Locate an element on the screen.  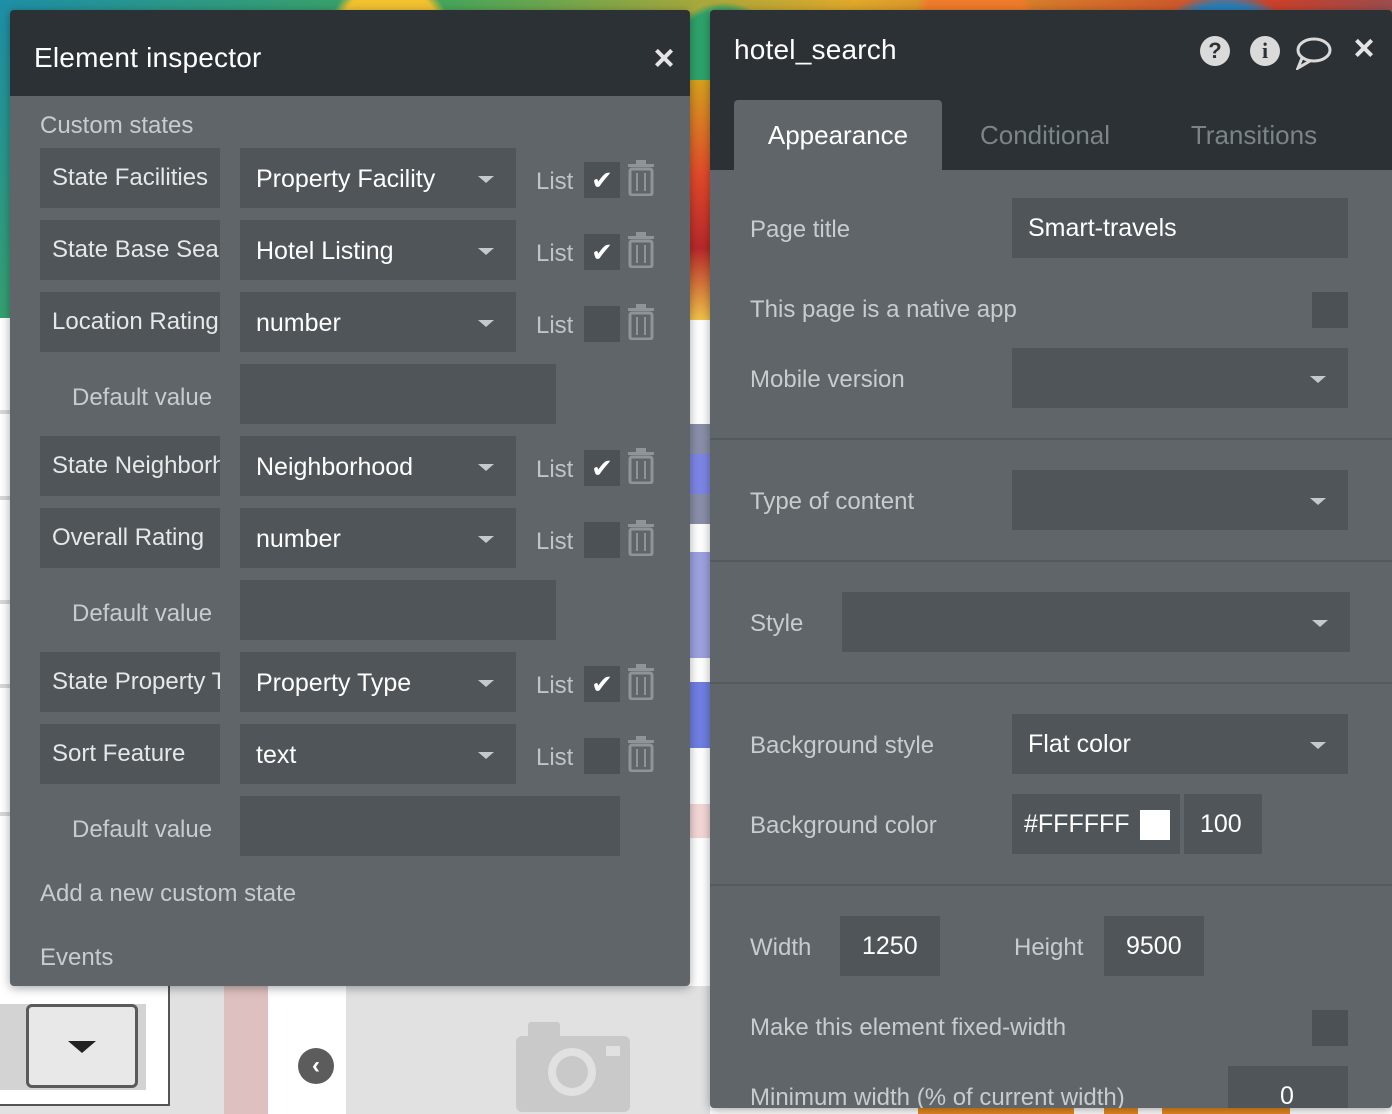
state-name-field: State Base Search is located at coordinates (130, 250).